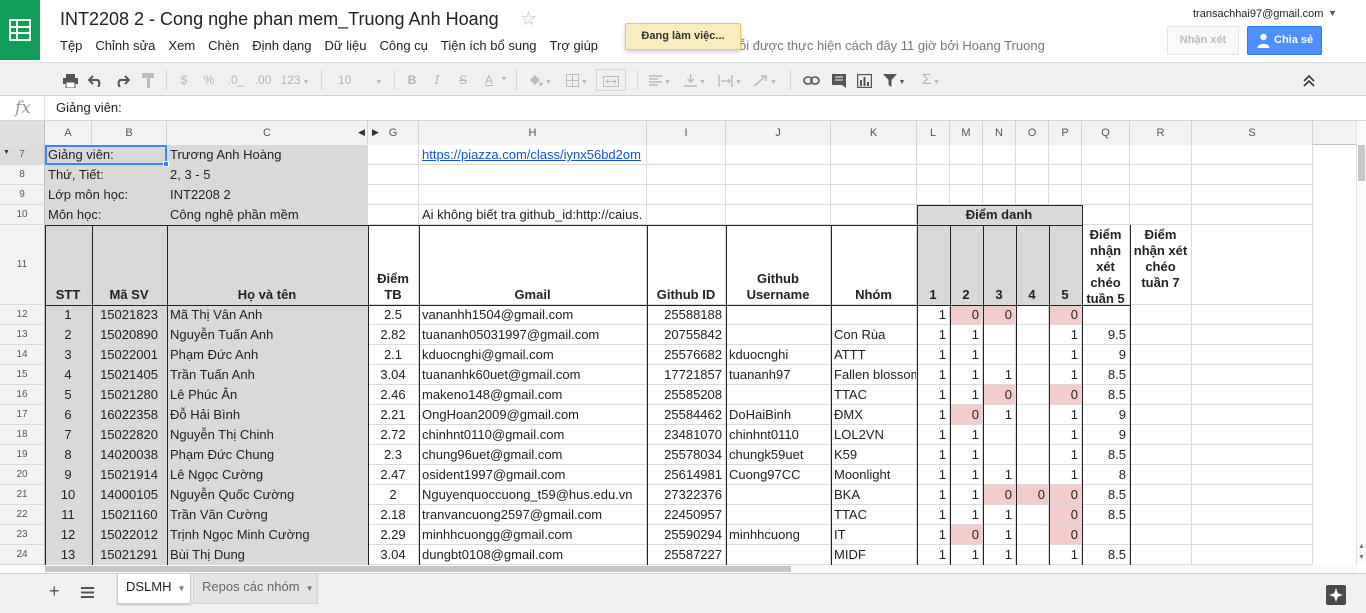  Describe the element at coordinates (533, 435) in the screenshot. I see `gmail-cell: chinhnt0110@gmail.com` at that location.